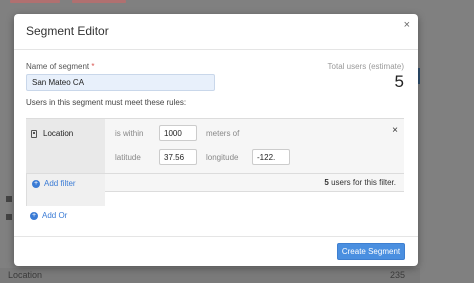 The image size is (474, 283). What do you see at coordinates (178, 133) in the screenshot?
I see `distance-input: 1000` at bounding box center [178, 133].